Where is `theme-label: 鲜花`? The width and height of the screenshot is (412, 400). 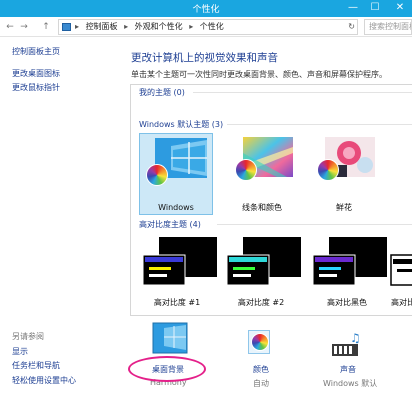 theme-label: 鲜花 is located at coordinates (344, 207).